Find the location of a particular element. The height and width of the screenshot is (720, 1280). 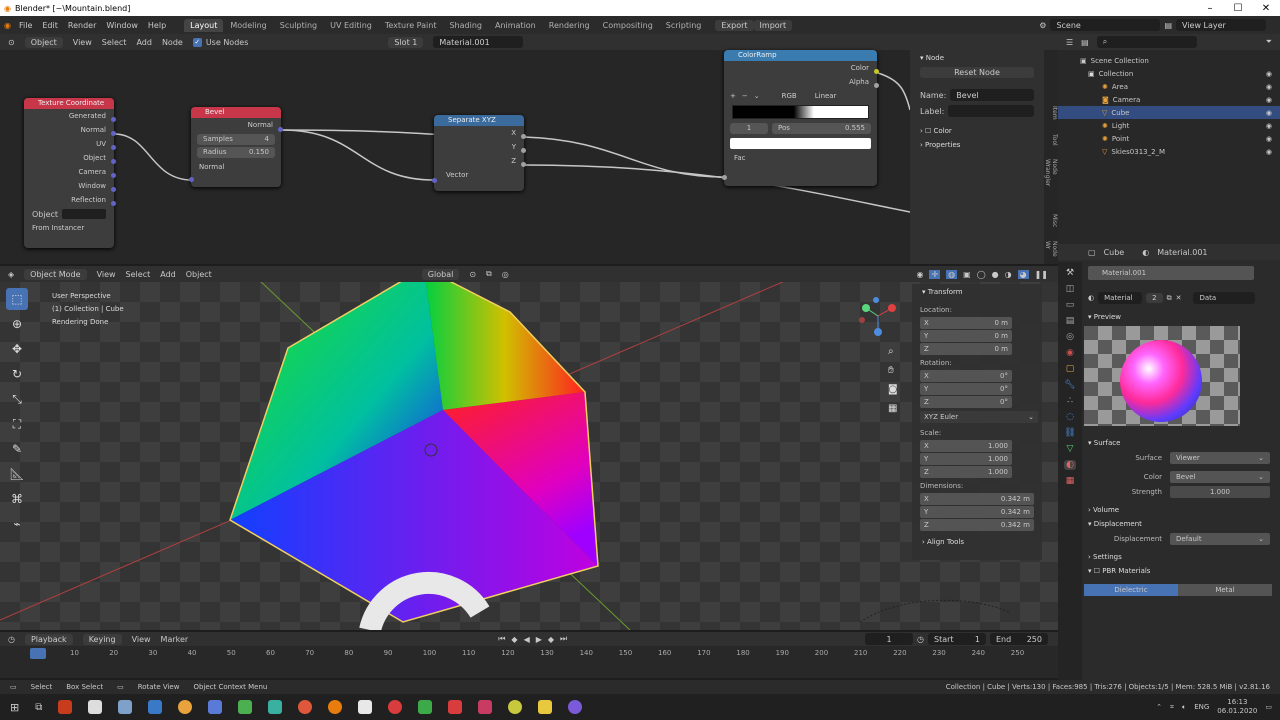

menu-render: Render is located at coordinates (82, 25).